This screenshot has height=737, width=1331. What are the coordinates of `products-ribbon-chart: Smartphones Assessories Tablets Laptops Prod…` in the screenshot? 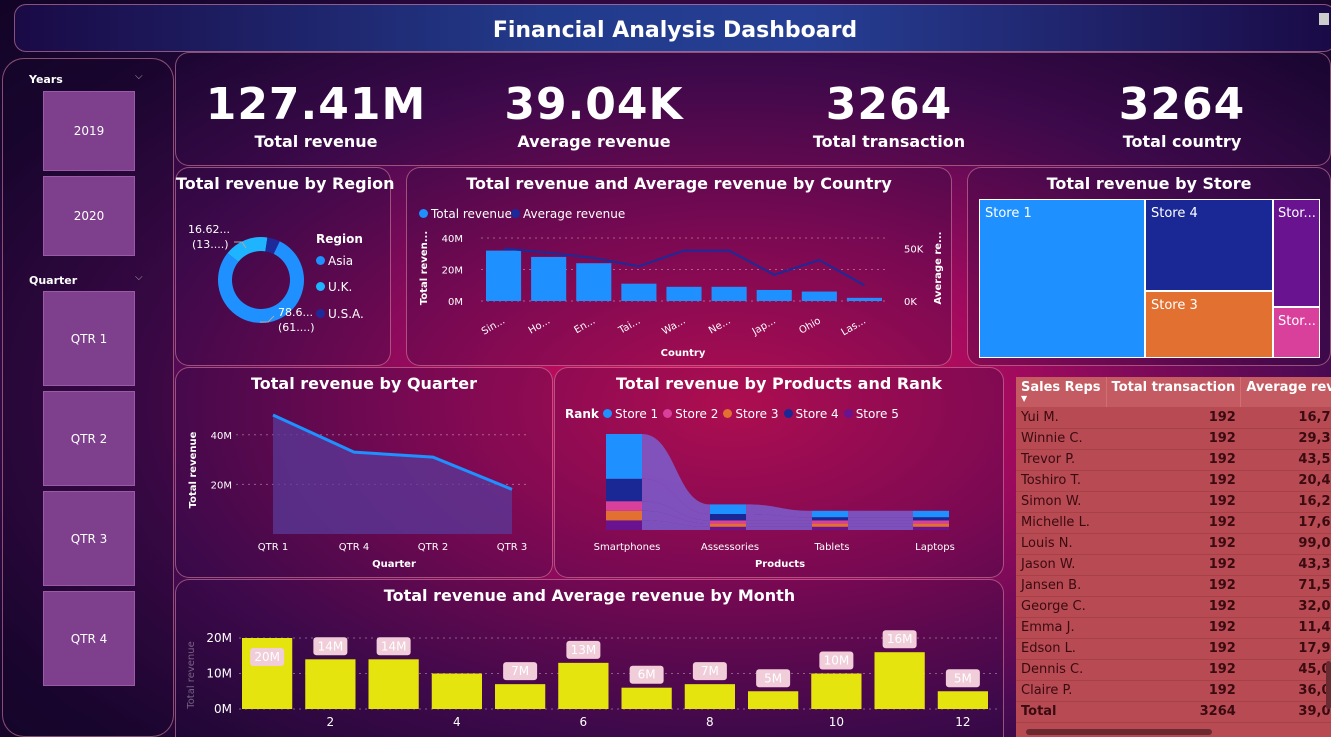 It's located at (780, 473).